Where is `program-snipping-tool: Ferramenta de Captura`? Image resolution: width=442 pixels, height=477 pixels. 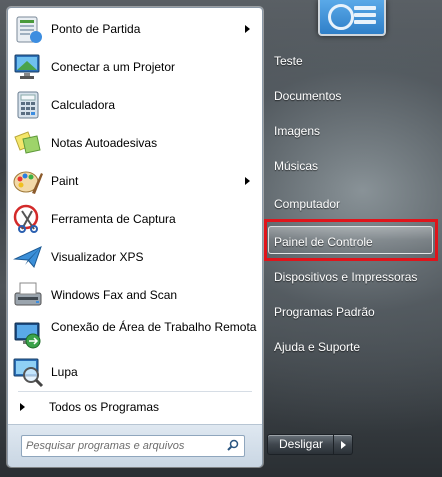 program-snipping-tool: Ferramenta de Captura is located at coordinates (135, 219).